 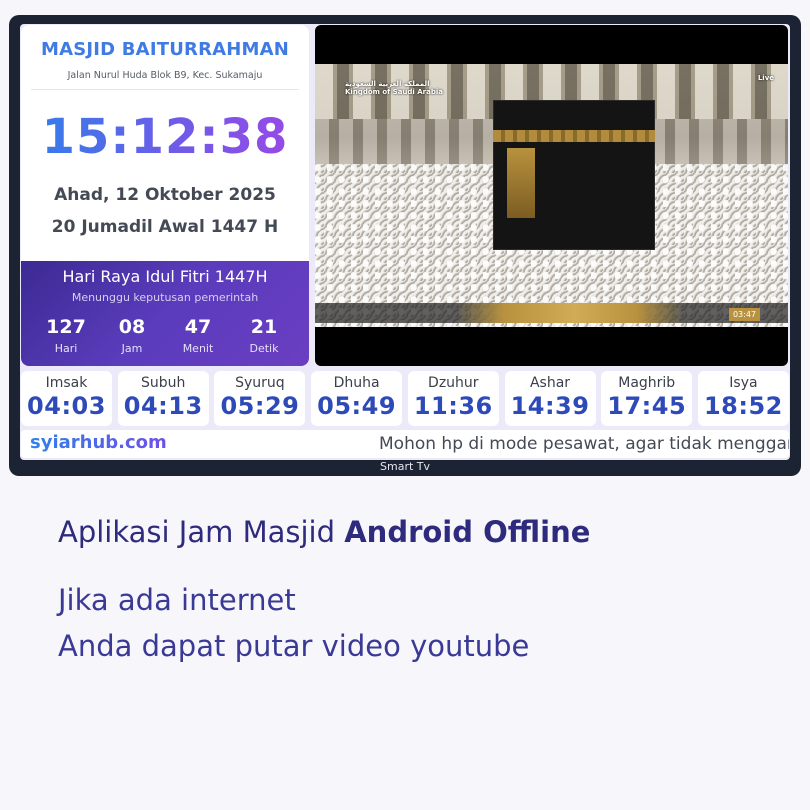 What do you see at coordinates (647, 383) in the screenshot?
I see `prayer-name: Maghrib` at bounding box center [647, 383].